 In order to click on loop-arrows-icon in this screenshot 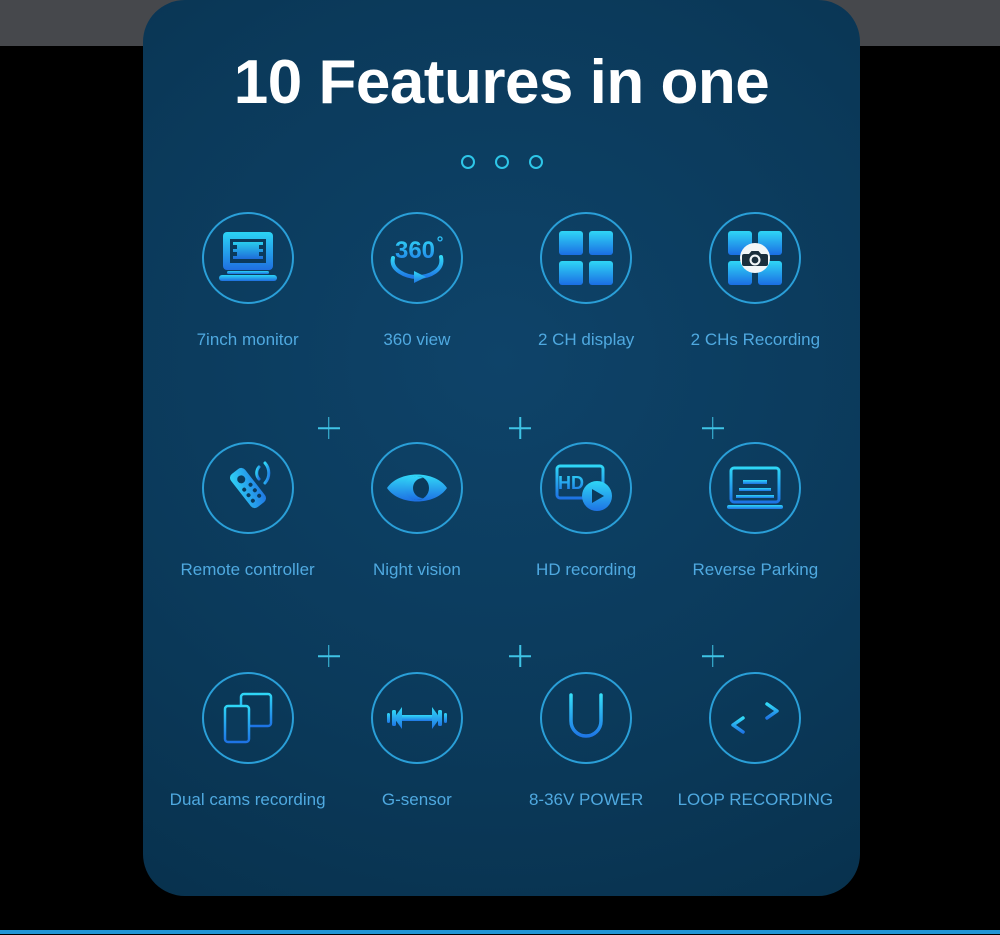, I will do `click(755, 718)`.